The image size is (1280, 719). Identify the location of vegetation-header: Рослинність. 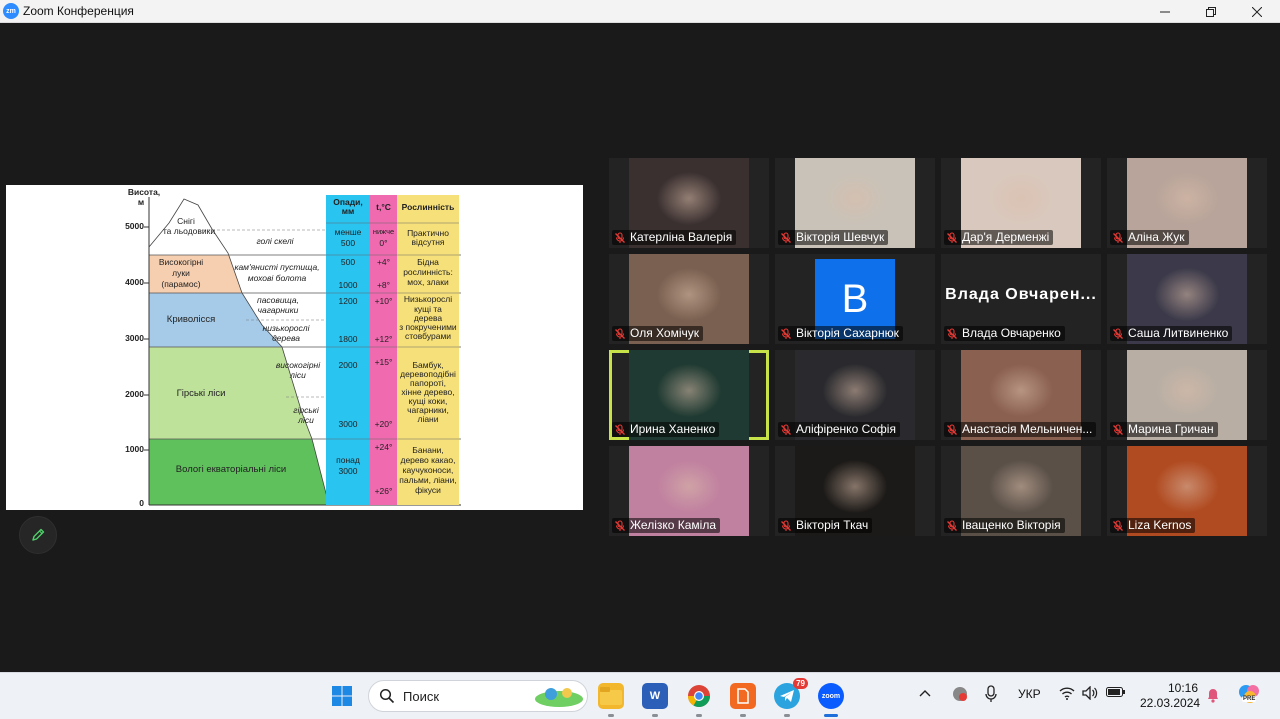
(428, 207).